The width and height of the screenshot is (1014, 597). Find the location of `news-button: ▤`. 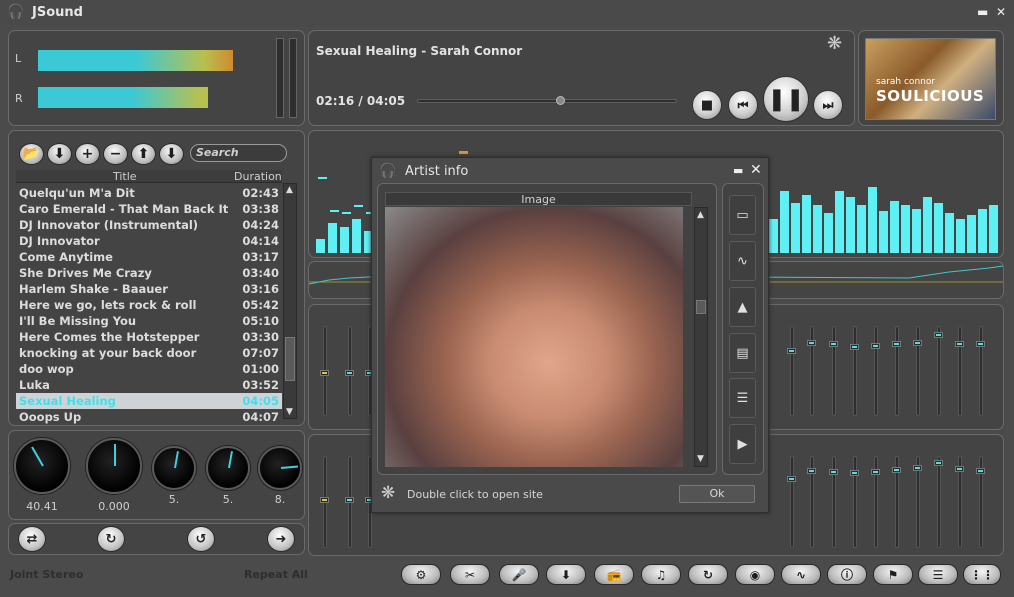

news-button: ▤ is located at coordinates (742, 353).